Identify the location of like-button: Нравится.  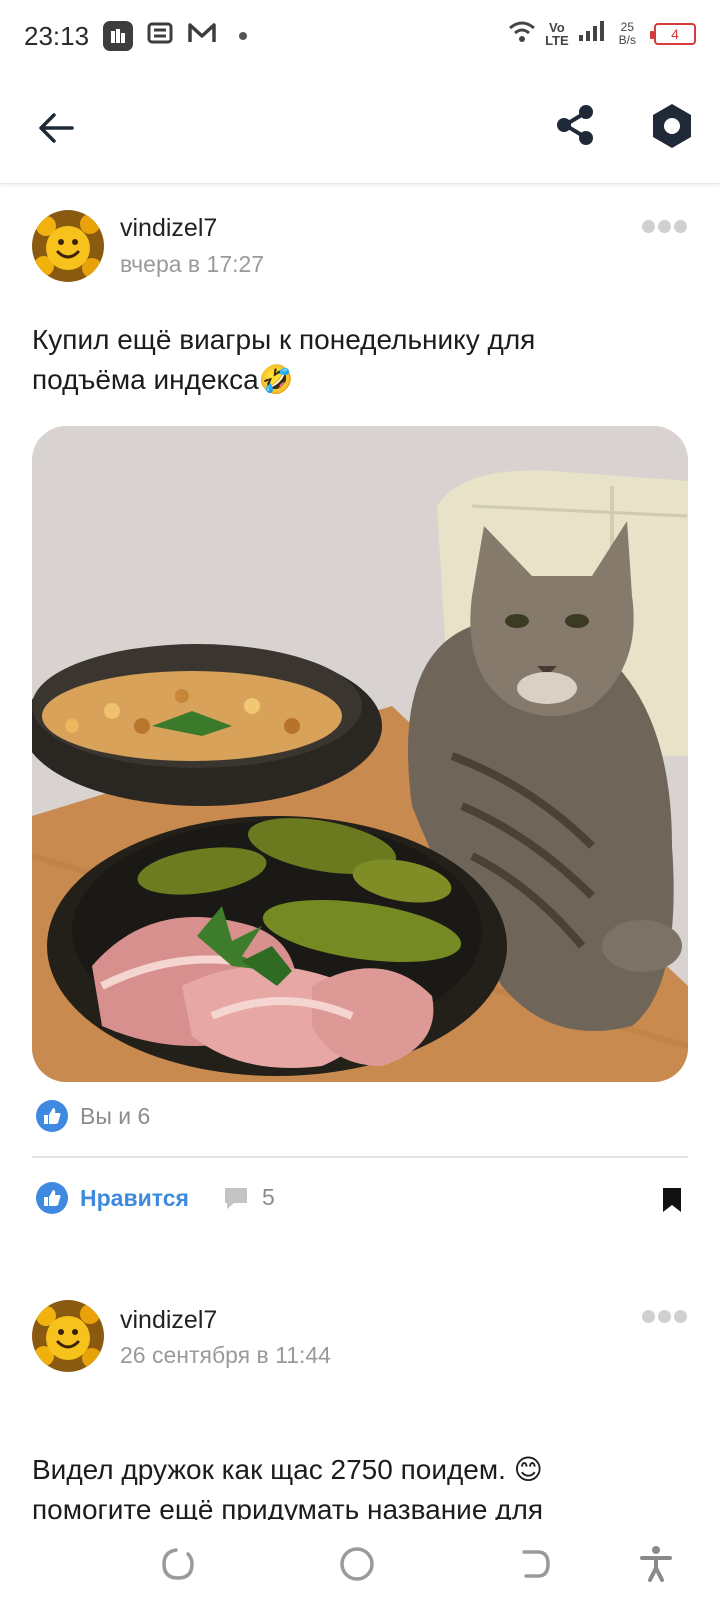
(112, 1198).